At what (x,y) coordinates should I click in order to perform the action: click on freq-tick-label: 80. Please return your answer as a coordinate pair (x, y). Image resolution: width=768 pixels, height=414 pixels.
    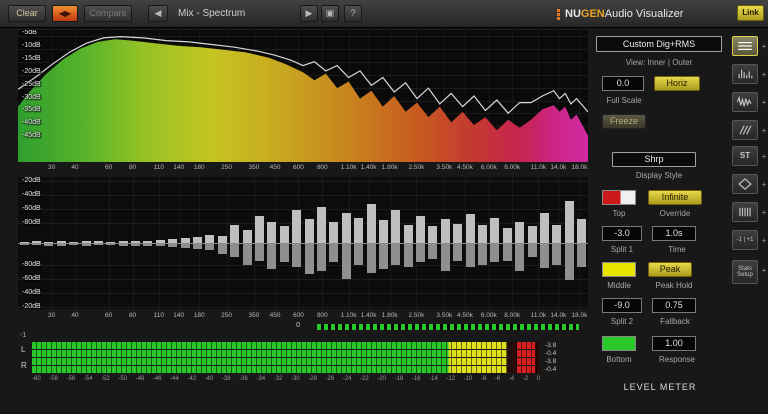
    Looking at the image, I should click on (132, 167).